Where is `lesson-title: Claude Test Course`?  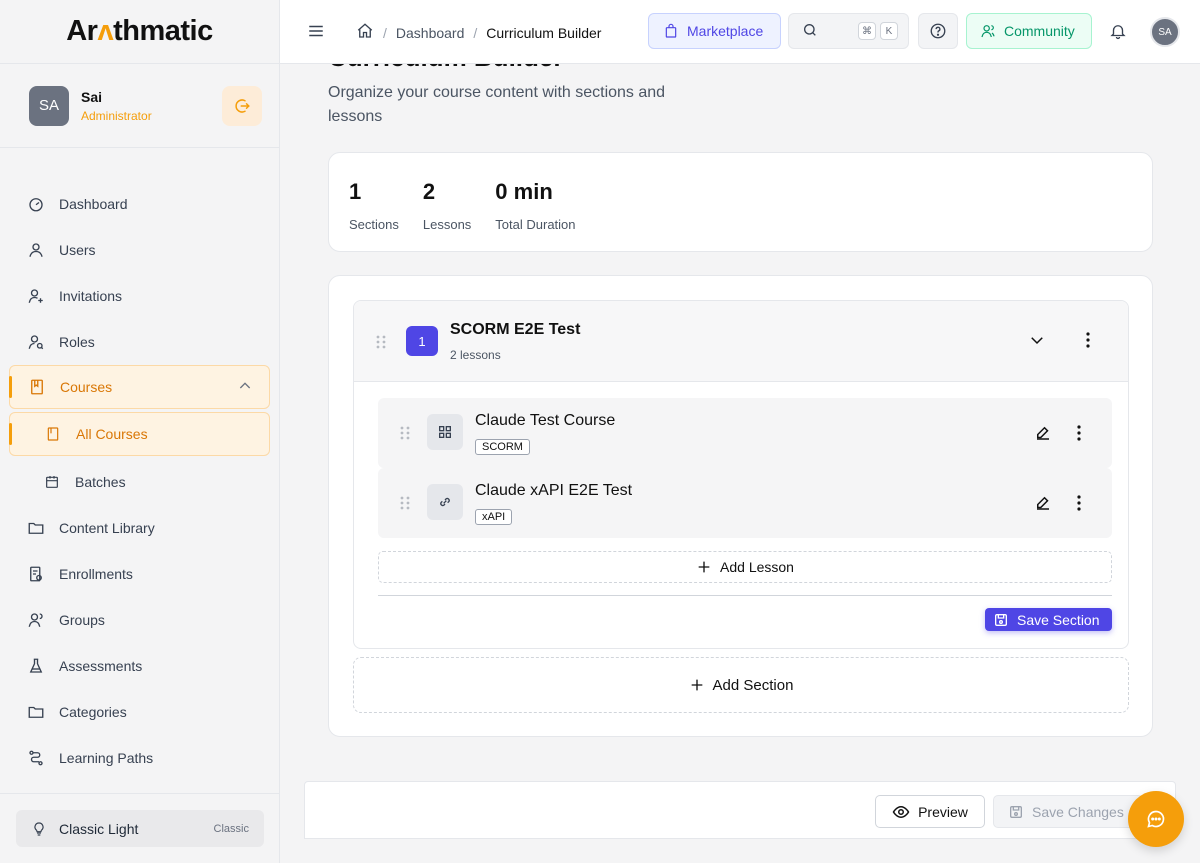 lesson-title: Claude Test Course is located at coordinates (545, 420).